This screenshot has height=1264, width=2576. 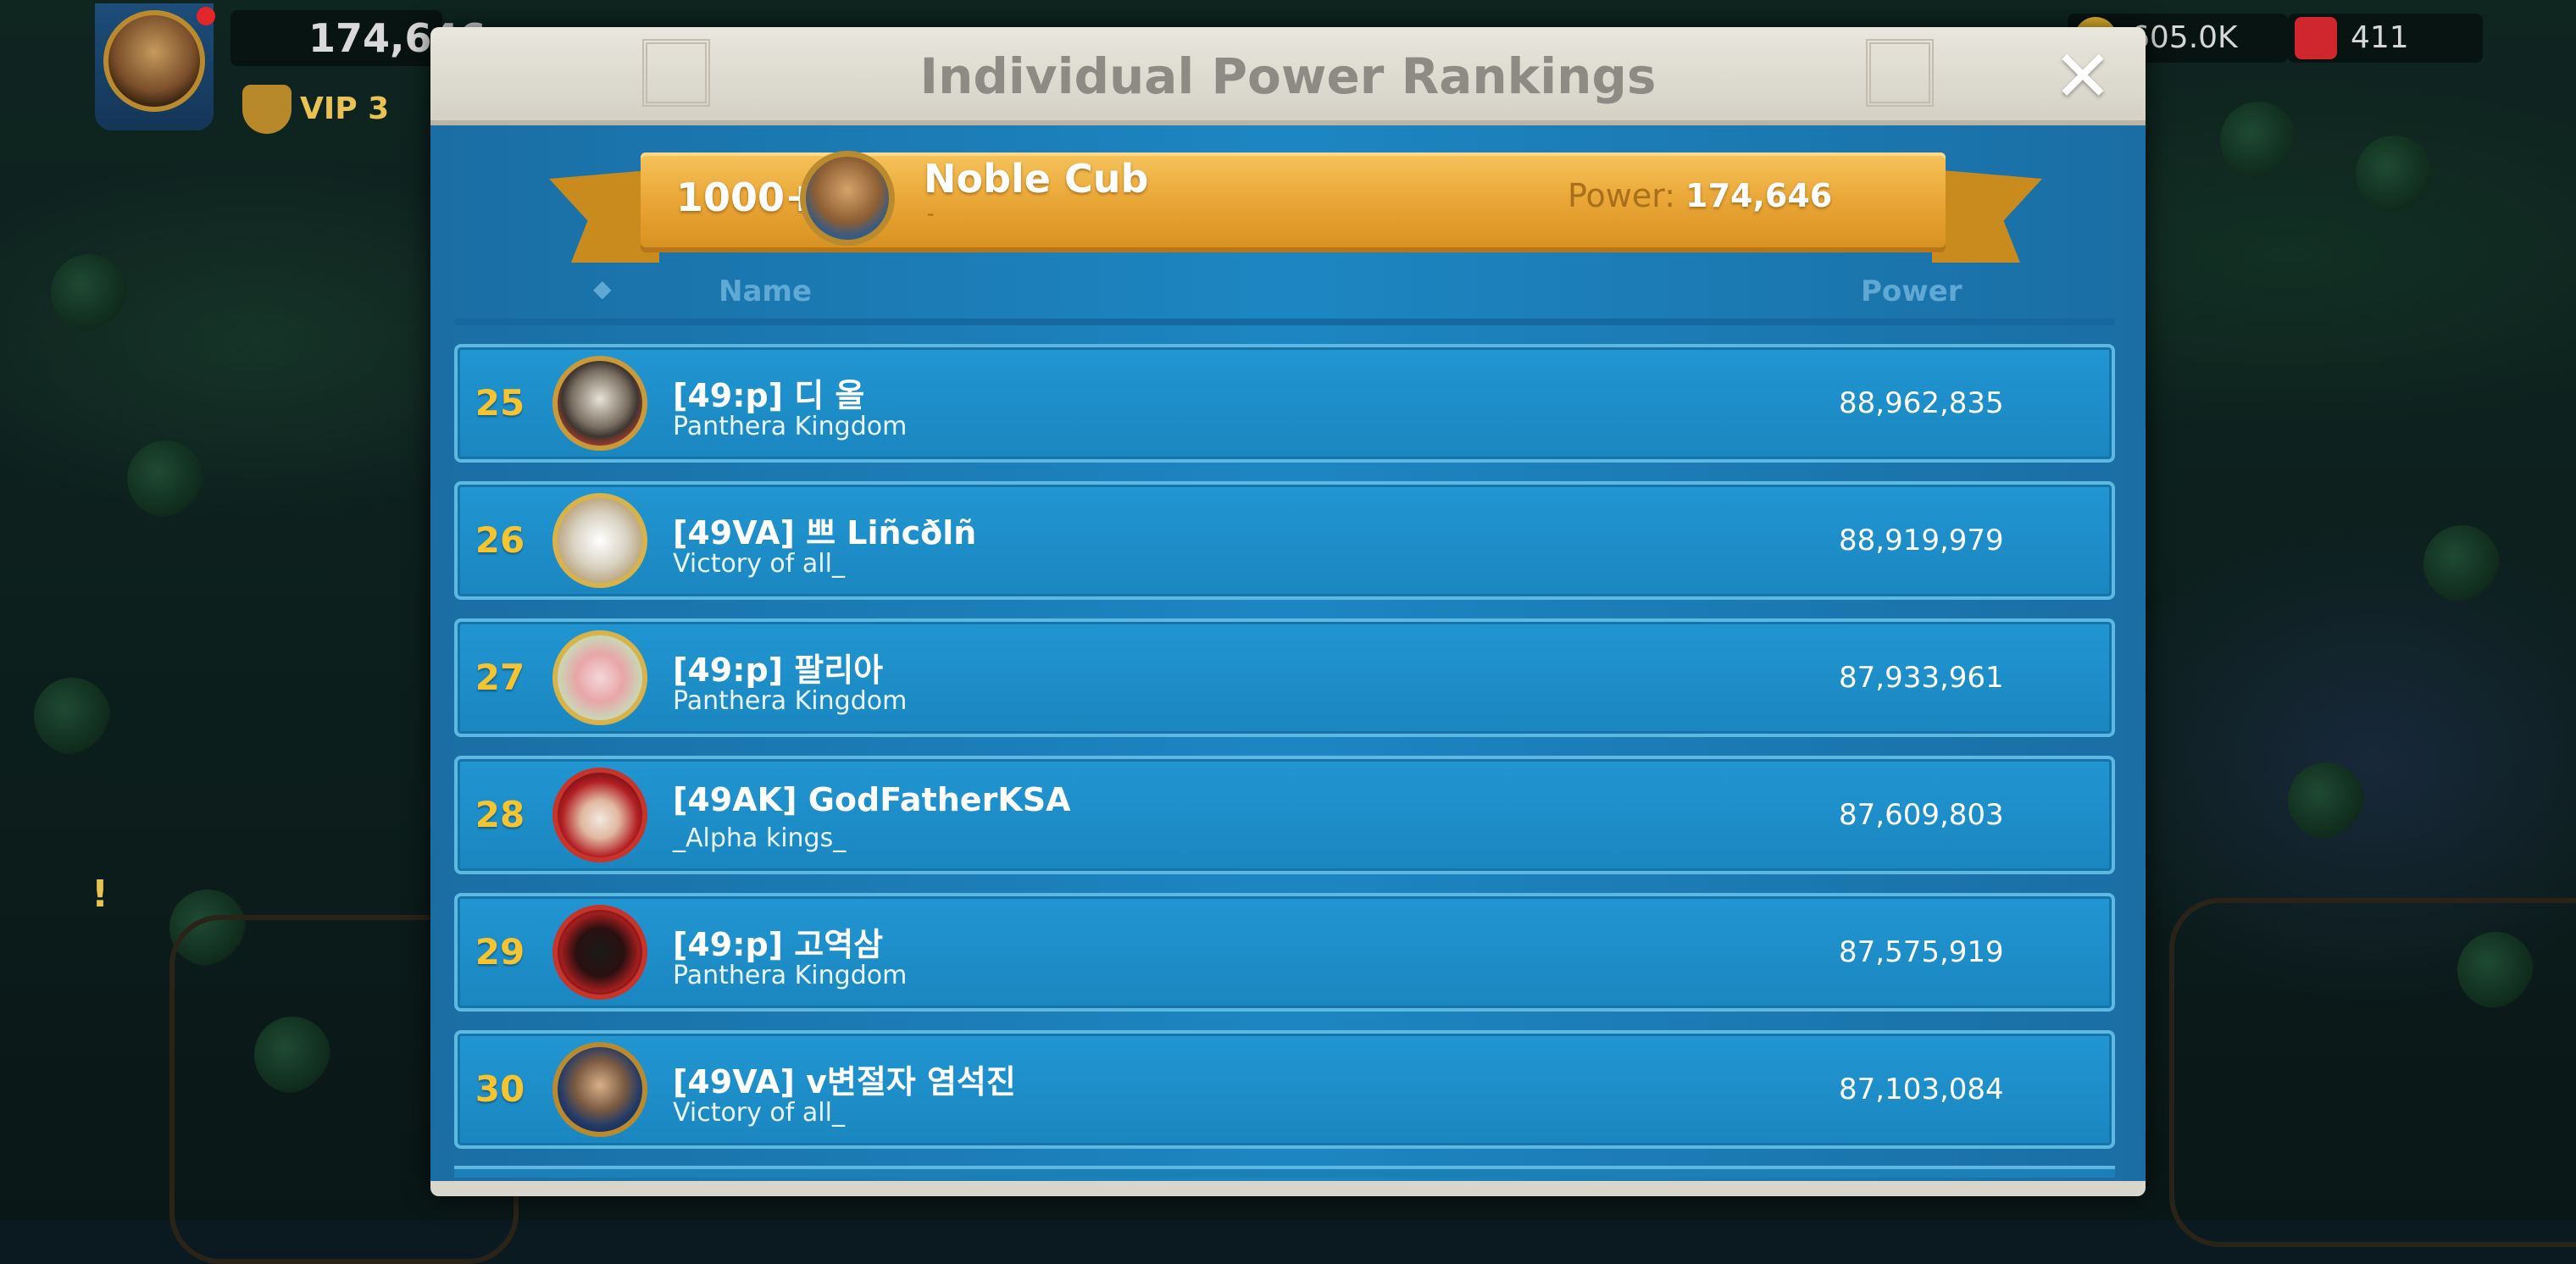 What do you see at coordinates (154, 61) in the screenshot?
I see `player-portrait` at bounding box center [154, 61].